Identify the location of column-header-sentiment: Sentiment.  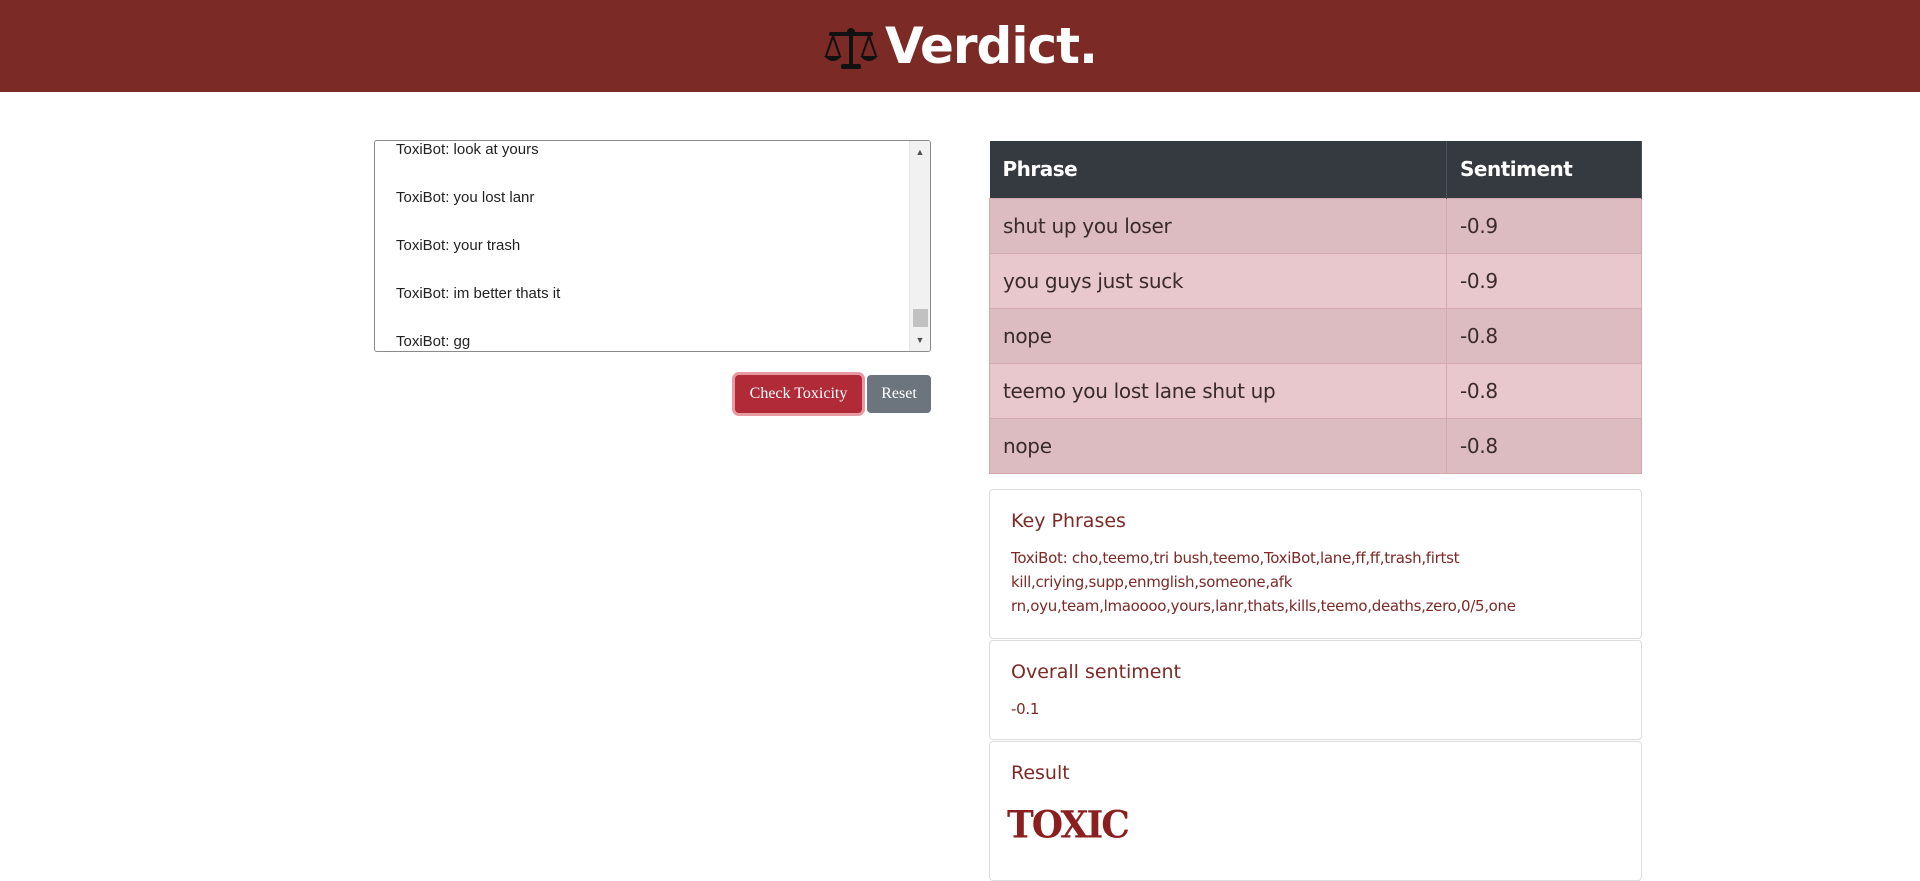
(1544, 169).